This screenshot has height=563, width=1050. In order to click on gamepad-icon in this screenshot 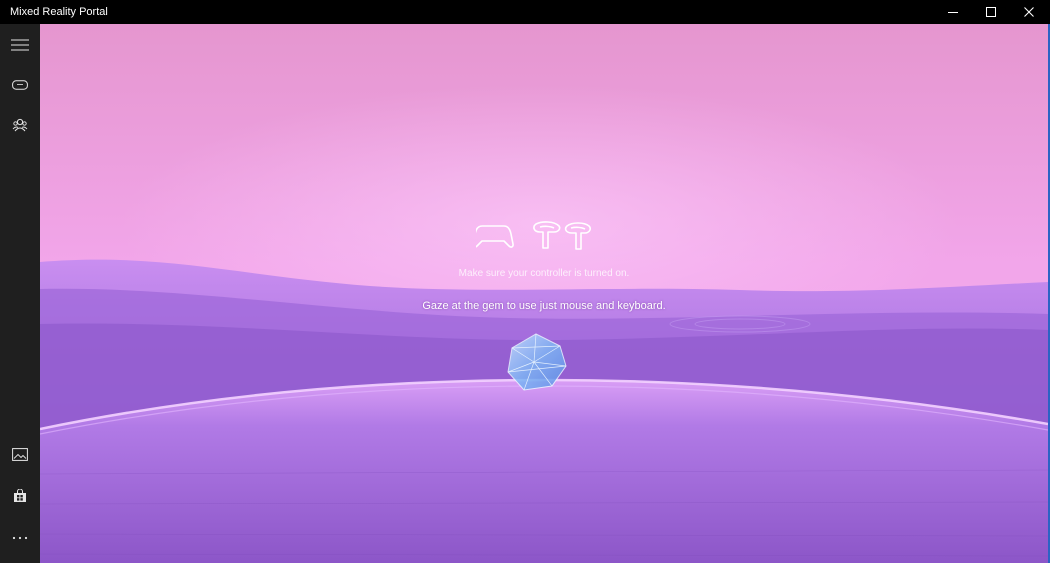, I will do `click(495, 236)`.